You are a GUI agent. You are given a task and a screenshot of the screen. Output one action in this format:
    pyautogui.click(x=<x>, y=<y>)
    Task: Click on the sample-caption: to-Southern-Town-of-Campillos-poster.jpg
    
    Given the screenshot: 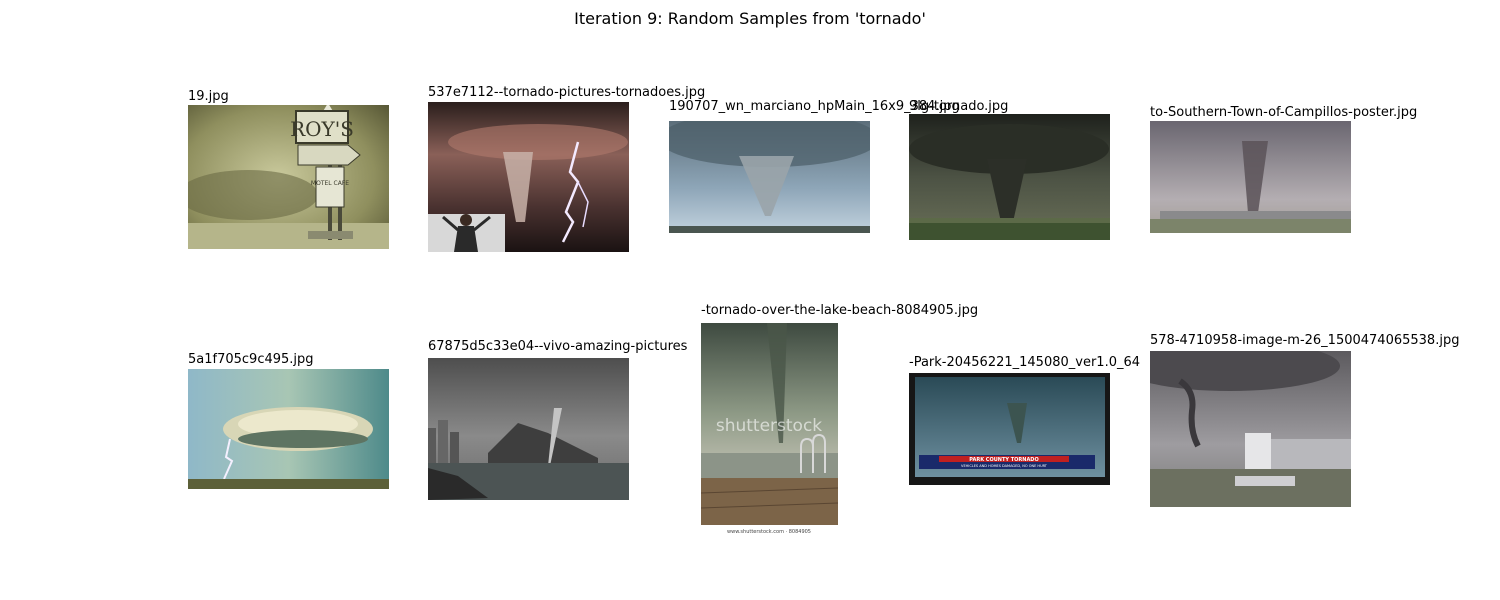 What is the action you would take?
    pyautogui.click(x=1284, y=112)
    